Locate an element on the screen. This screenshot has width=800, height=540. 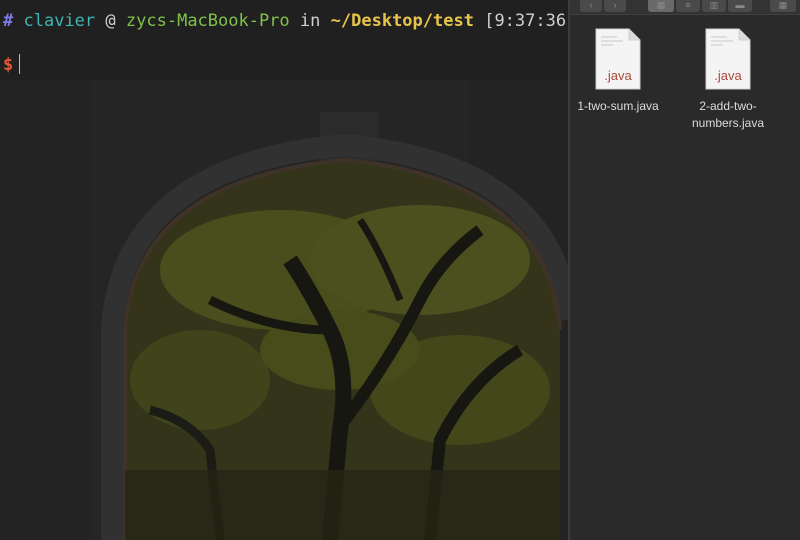
text-cursor is located at coordinates (20, 64).